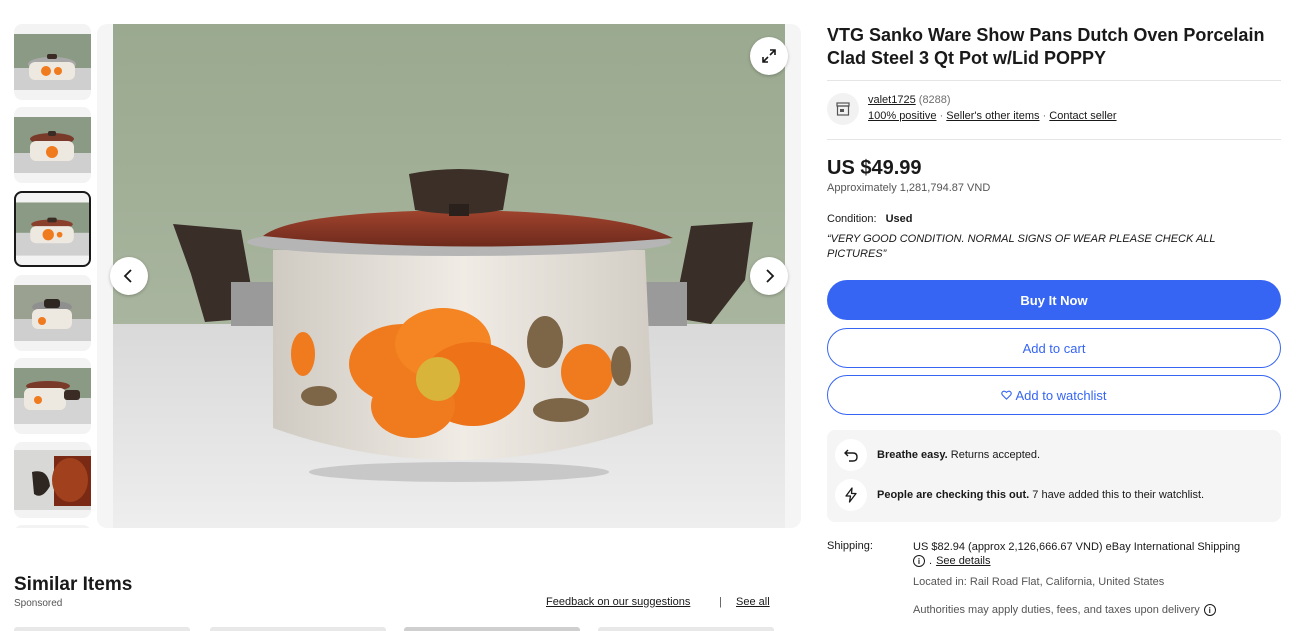  What do you see at coordinates (994, 455) in the screenshot?
I see `returns-text: Returns accepted.` at bounding box center [994, 455].